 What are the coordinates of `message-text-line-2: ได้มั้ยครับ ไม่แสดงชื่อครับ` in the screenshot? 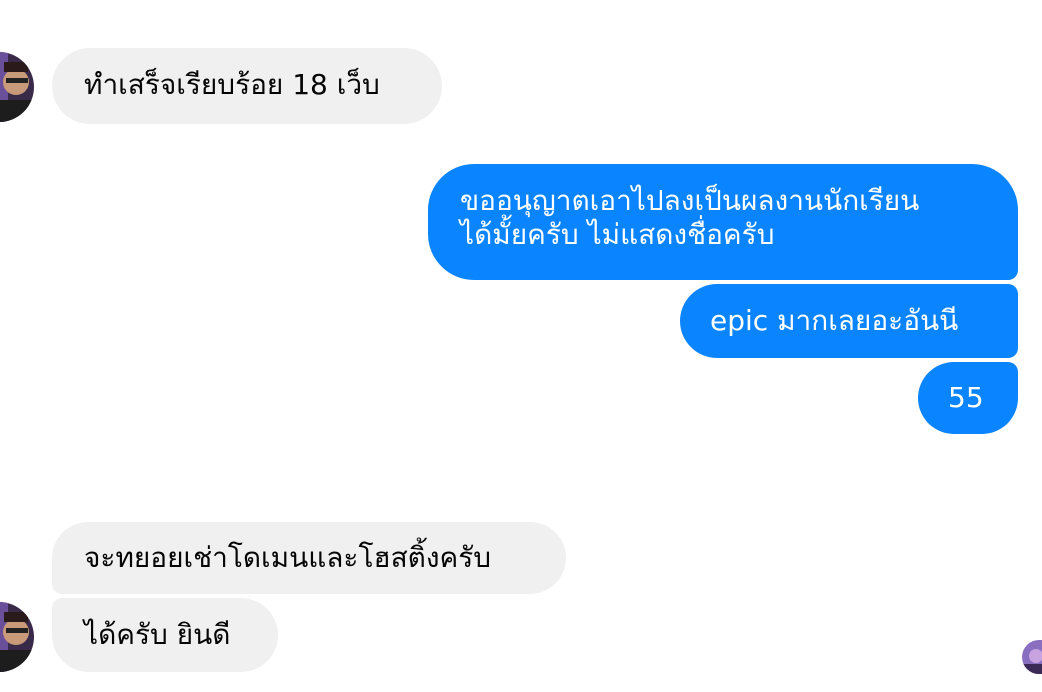 It's located at (617, 234).